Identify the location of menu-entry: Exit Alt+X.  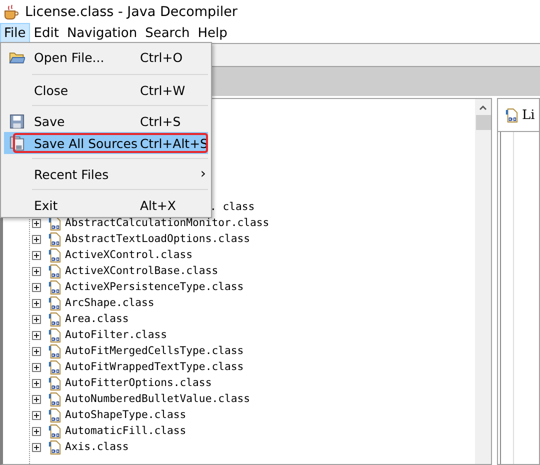
(106, 205).